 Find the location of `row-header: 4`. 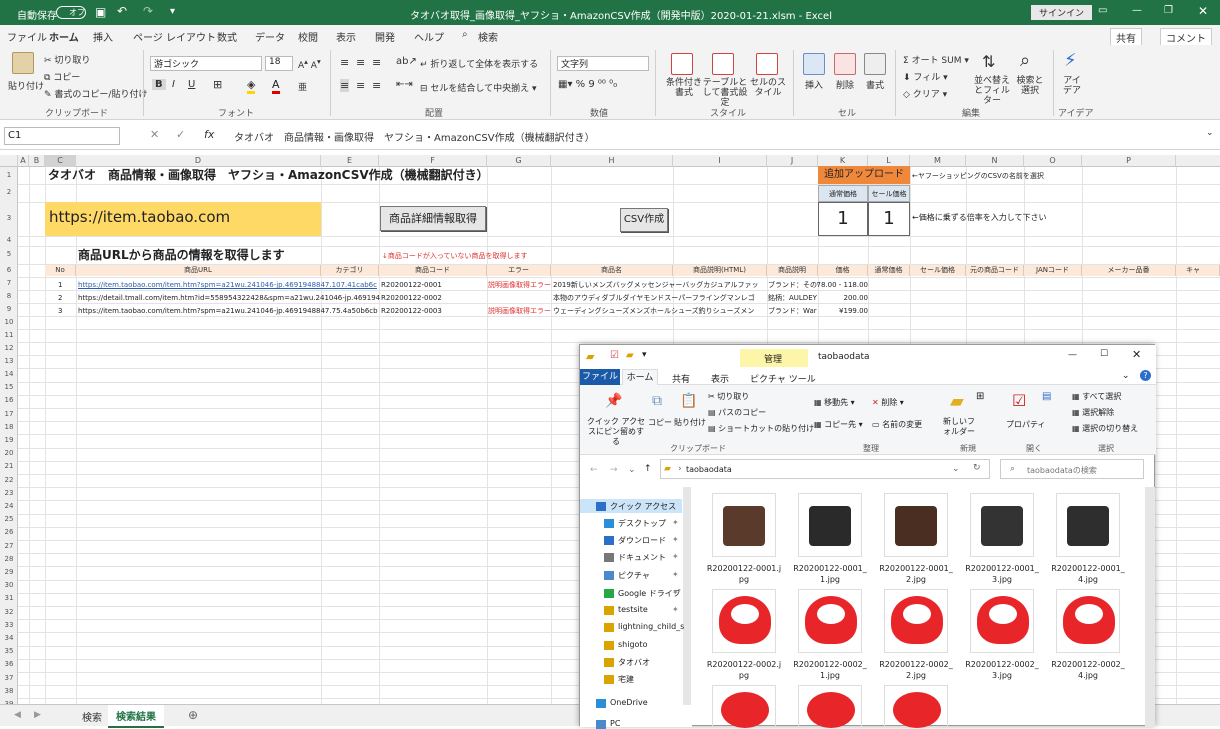

row-header: 4 is located at coordinates (9, 240).